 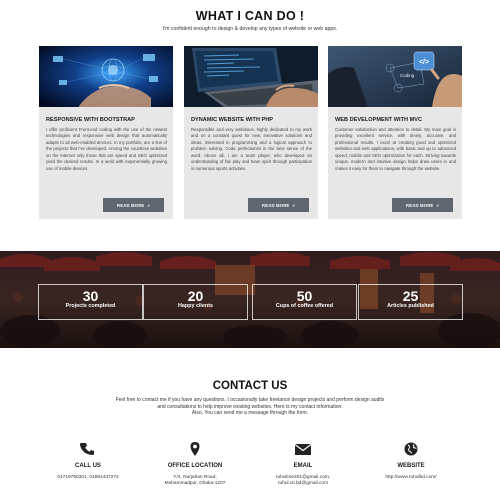 I want to click on envelope-icon, so click(x=303, y=449).